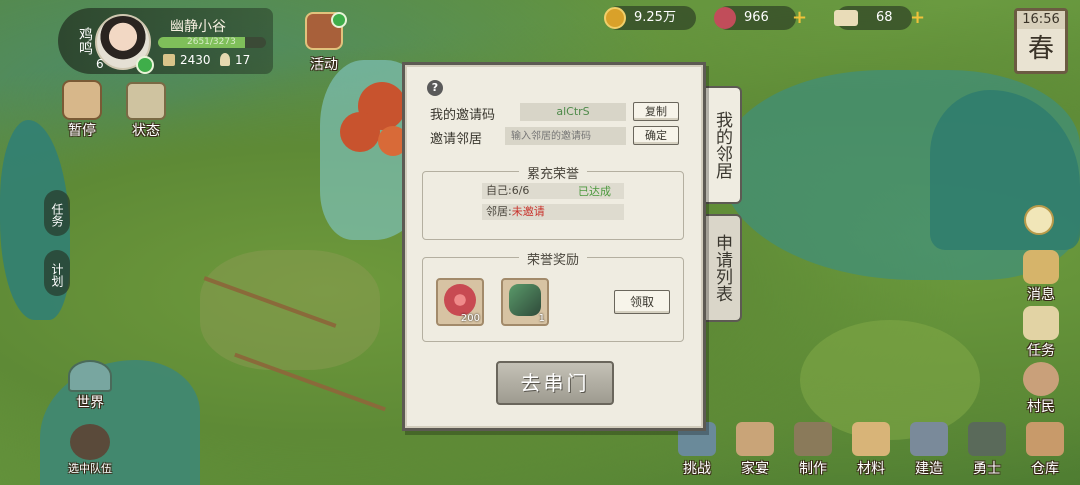 This screenshot has width=1080, height=485. I want to click on pause-button: 暂停, so click(82, 110).